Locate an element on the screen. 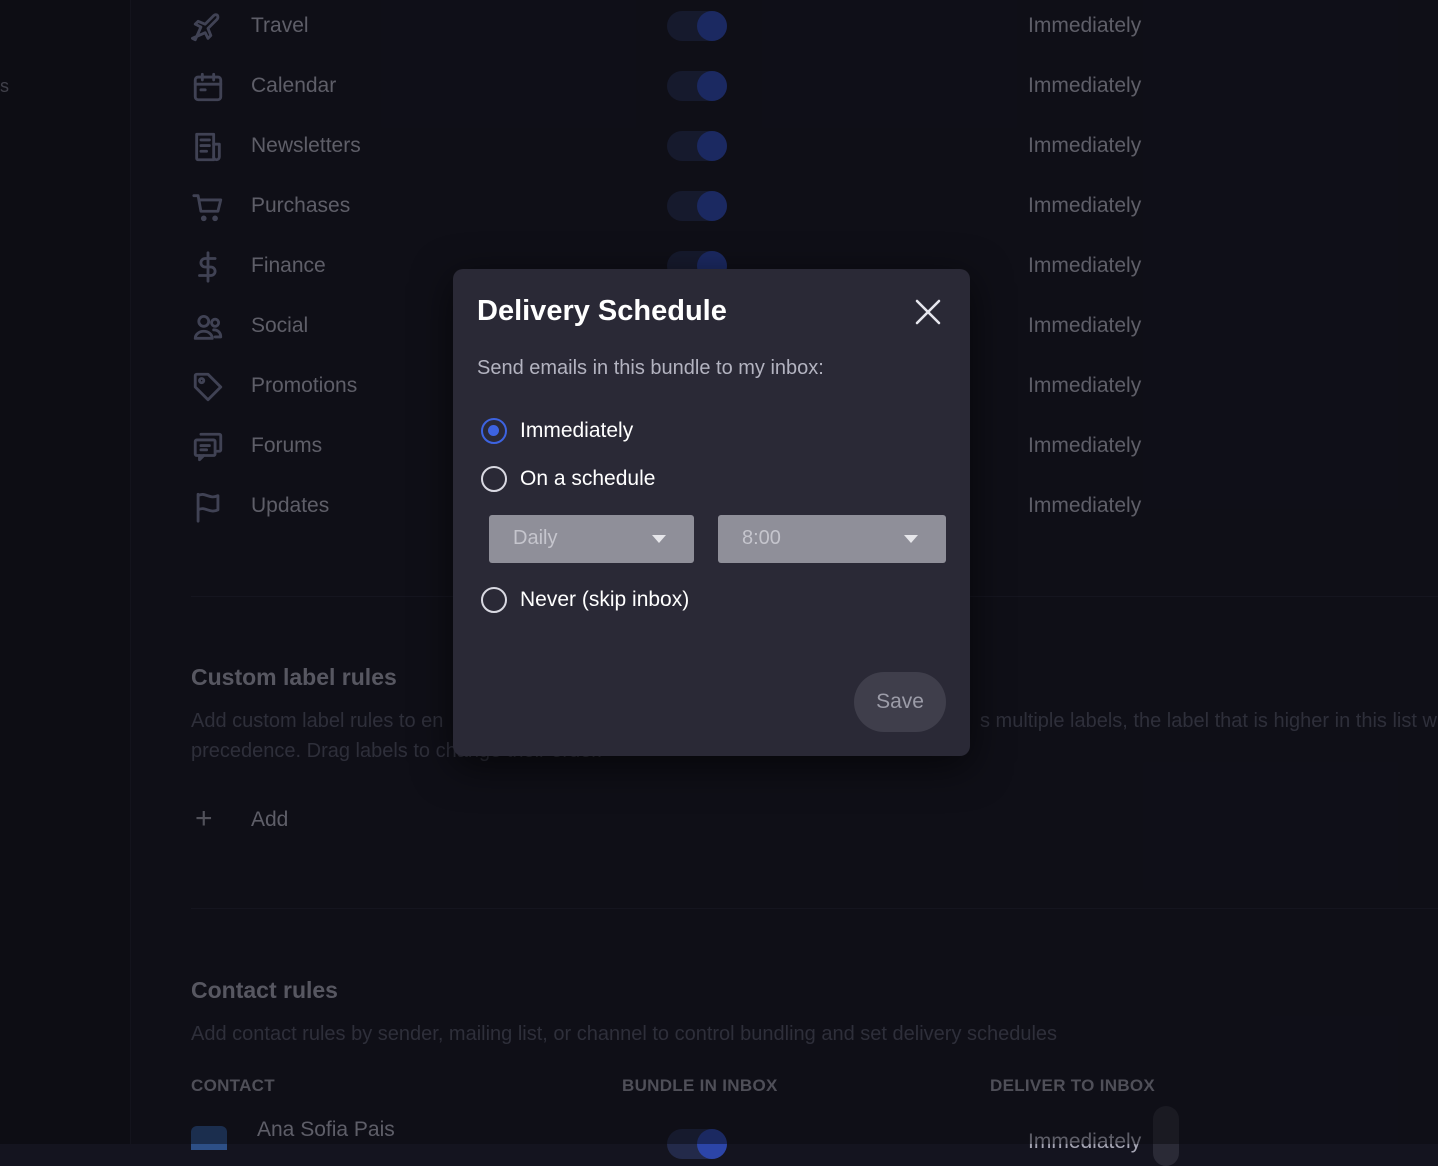 This screenshot has width=1438, height=1166. select-value: 8:00 is located at coordinates (761, 538).